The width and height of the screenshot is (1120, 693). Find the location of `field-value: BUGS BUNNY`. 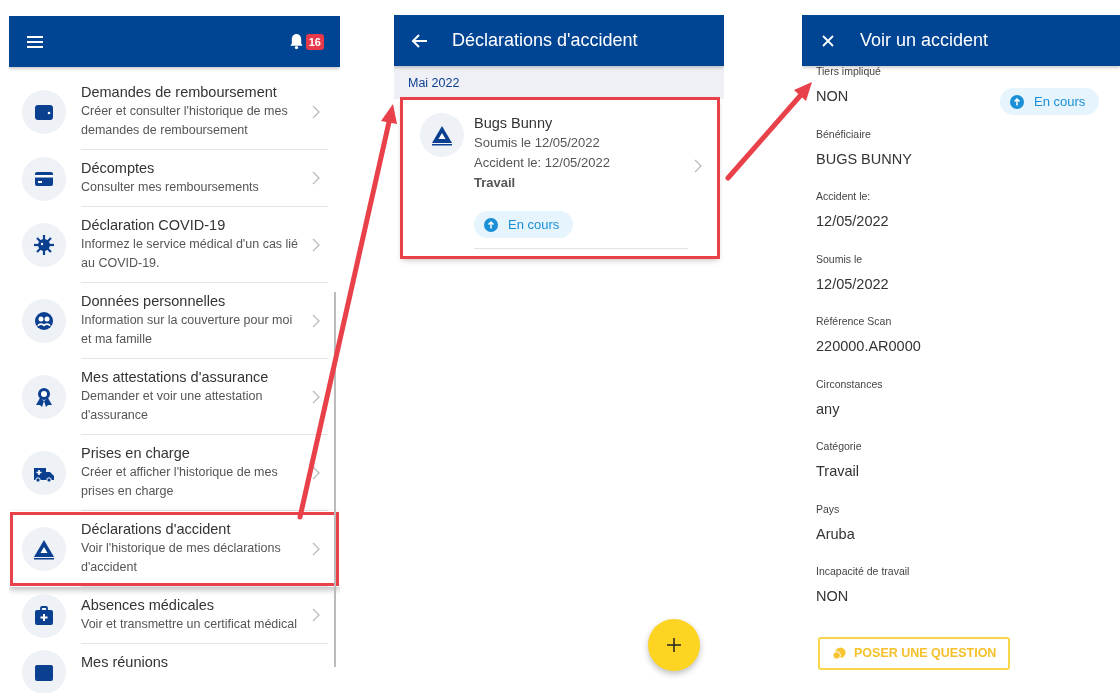

field-value: BUGS BUNNY is located at coordinates (864, 158).